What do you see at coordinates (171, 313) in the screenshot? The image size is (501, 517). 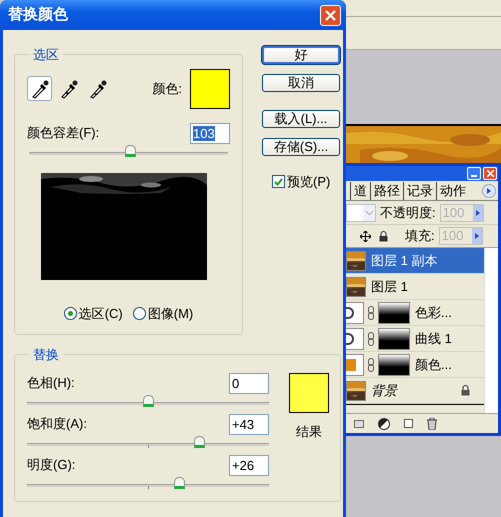 I see `radio-label: 图像(M)` at bounding box center [171, 313].